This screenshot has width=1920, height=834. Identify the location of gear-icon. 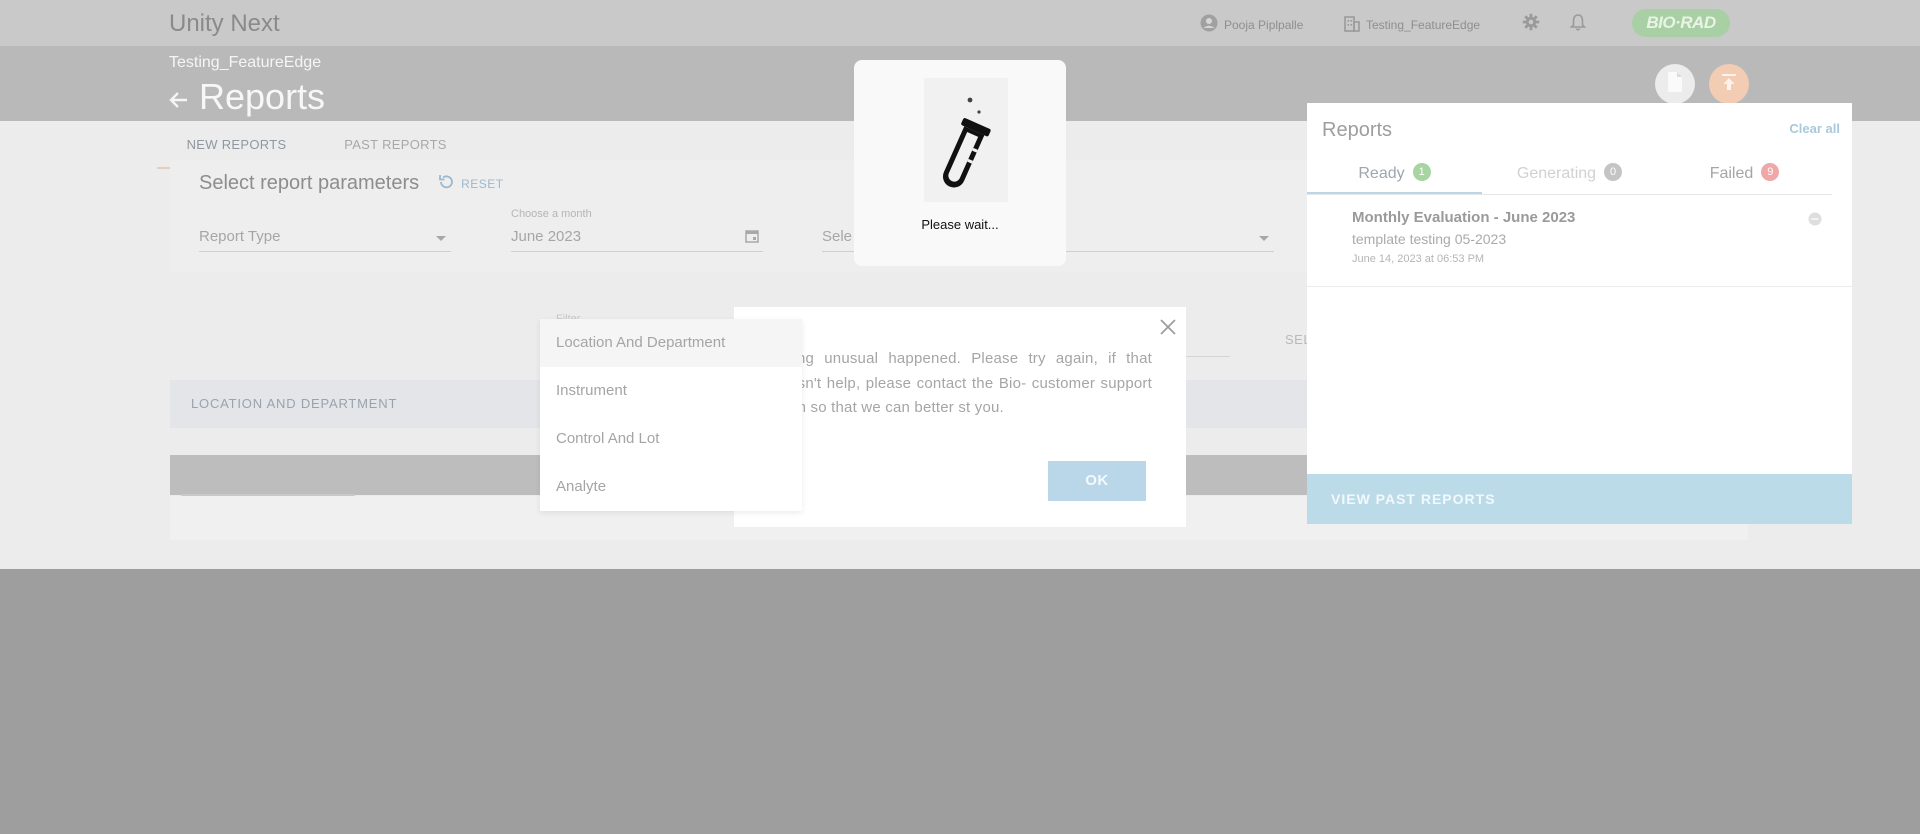
(1531, 23).